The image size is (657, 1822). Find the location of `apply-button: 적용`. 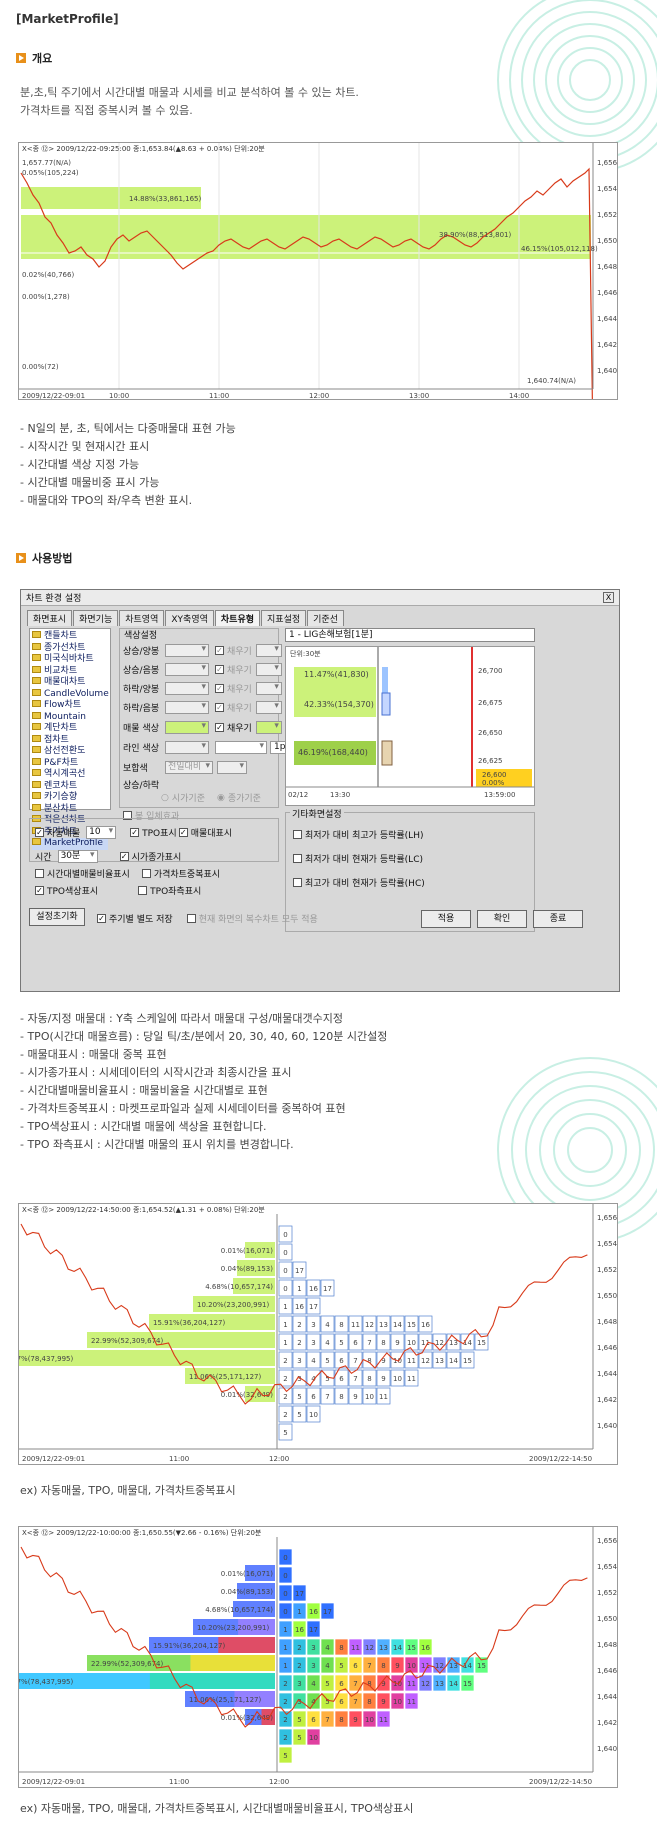

apply-button: 적용 is located at coordinates (446, 919).